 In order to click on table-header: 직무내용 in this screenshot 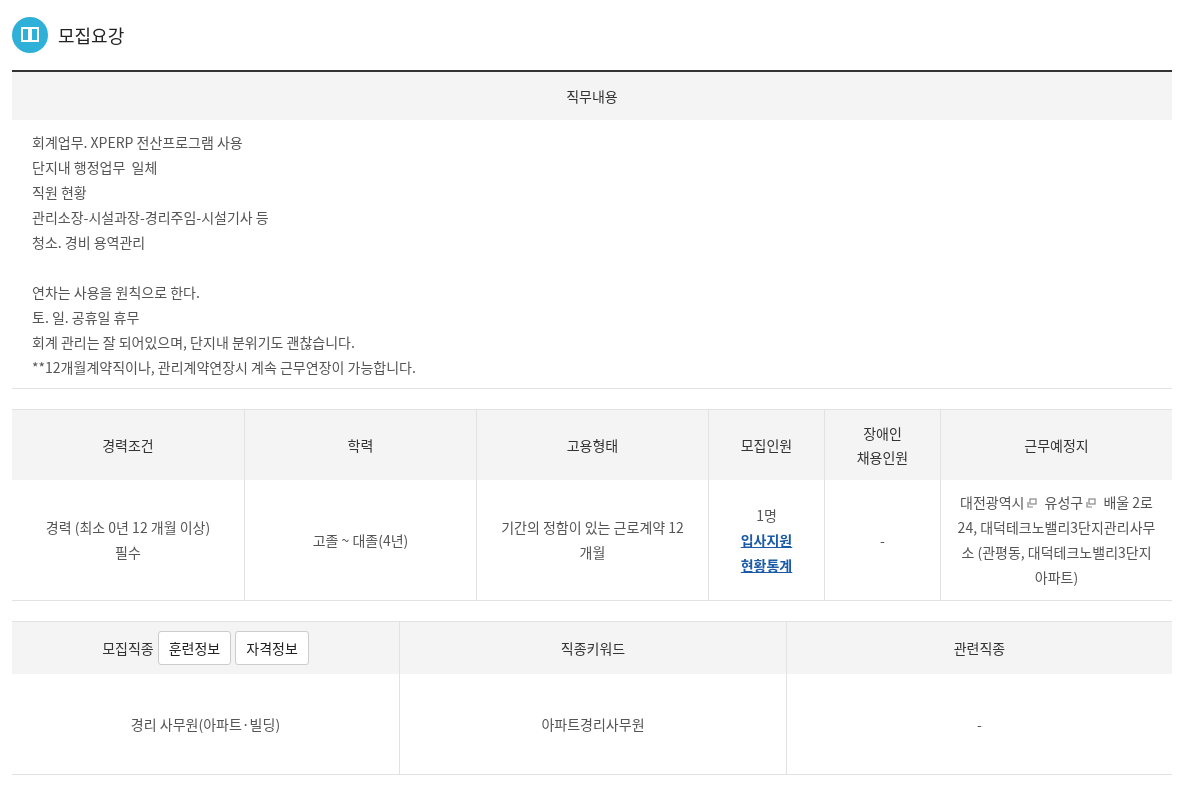, I will do `click(592, 96)`.